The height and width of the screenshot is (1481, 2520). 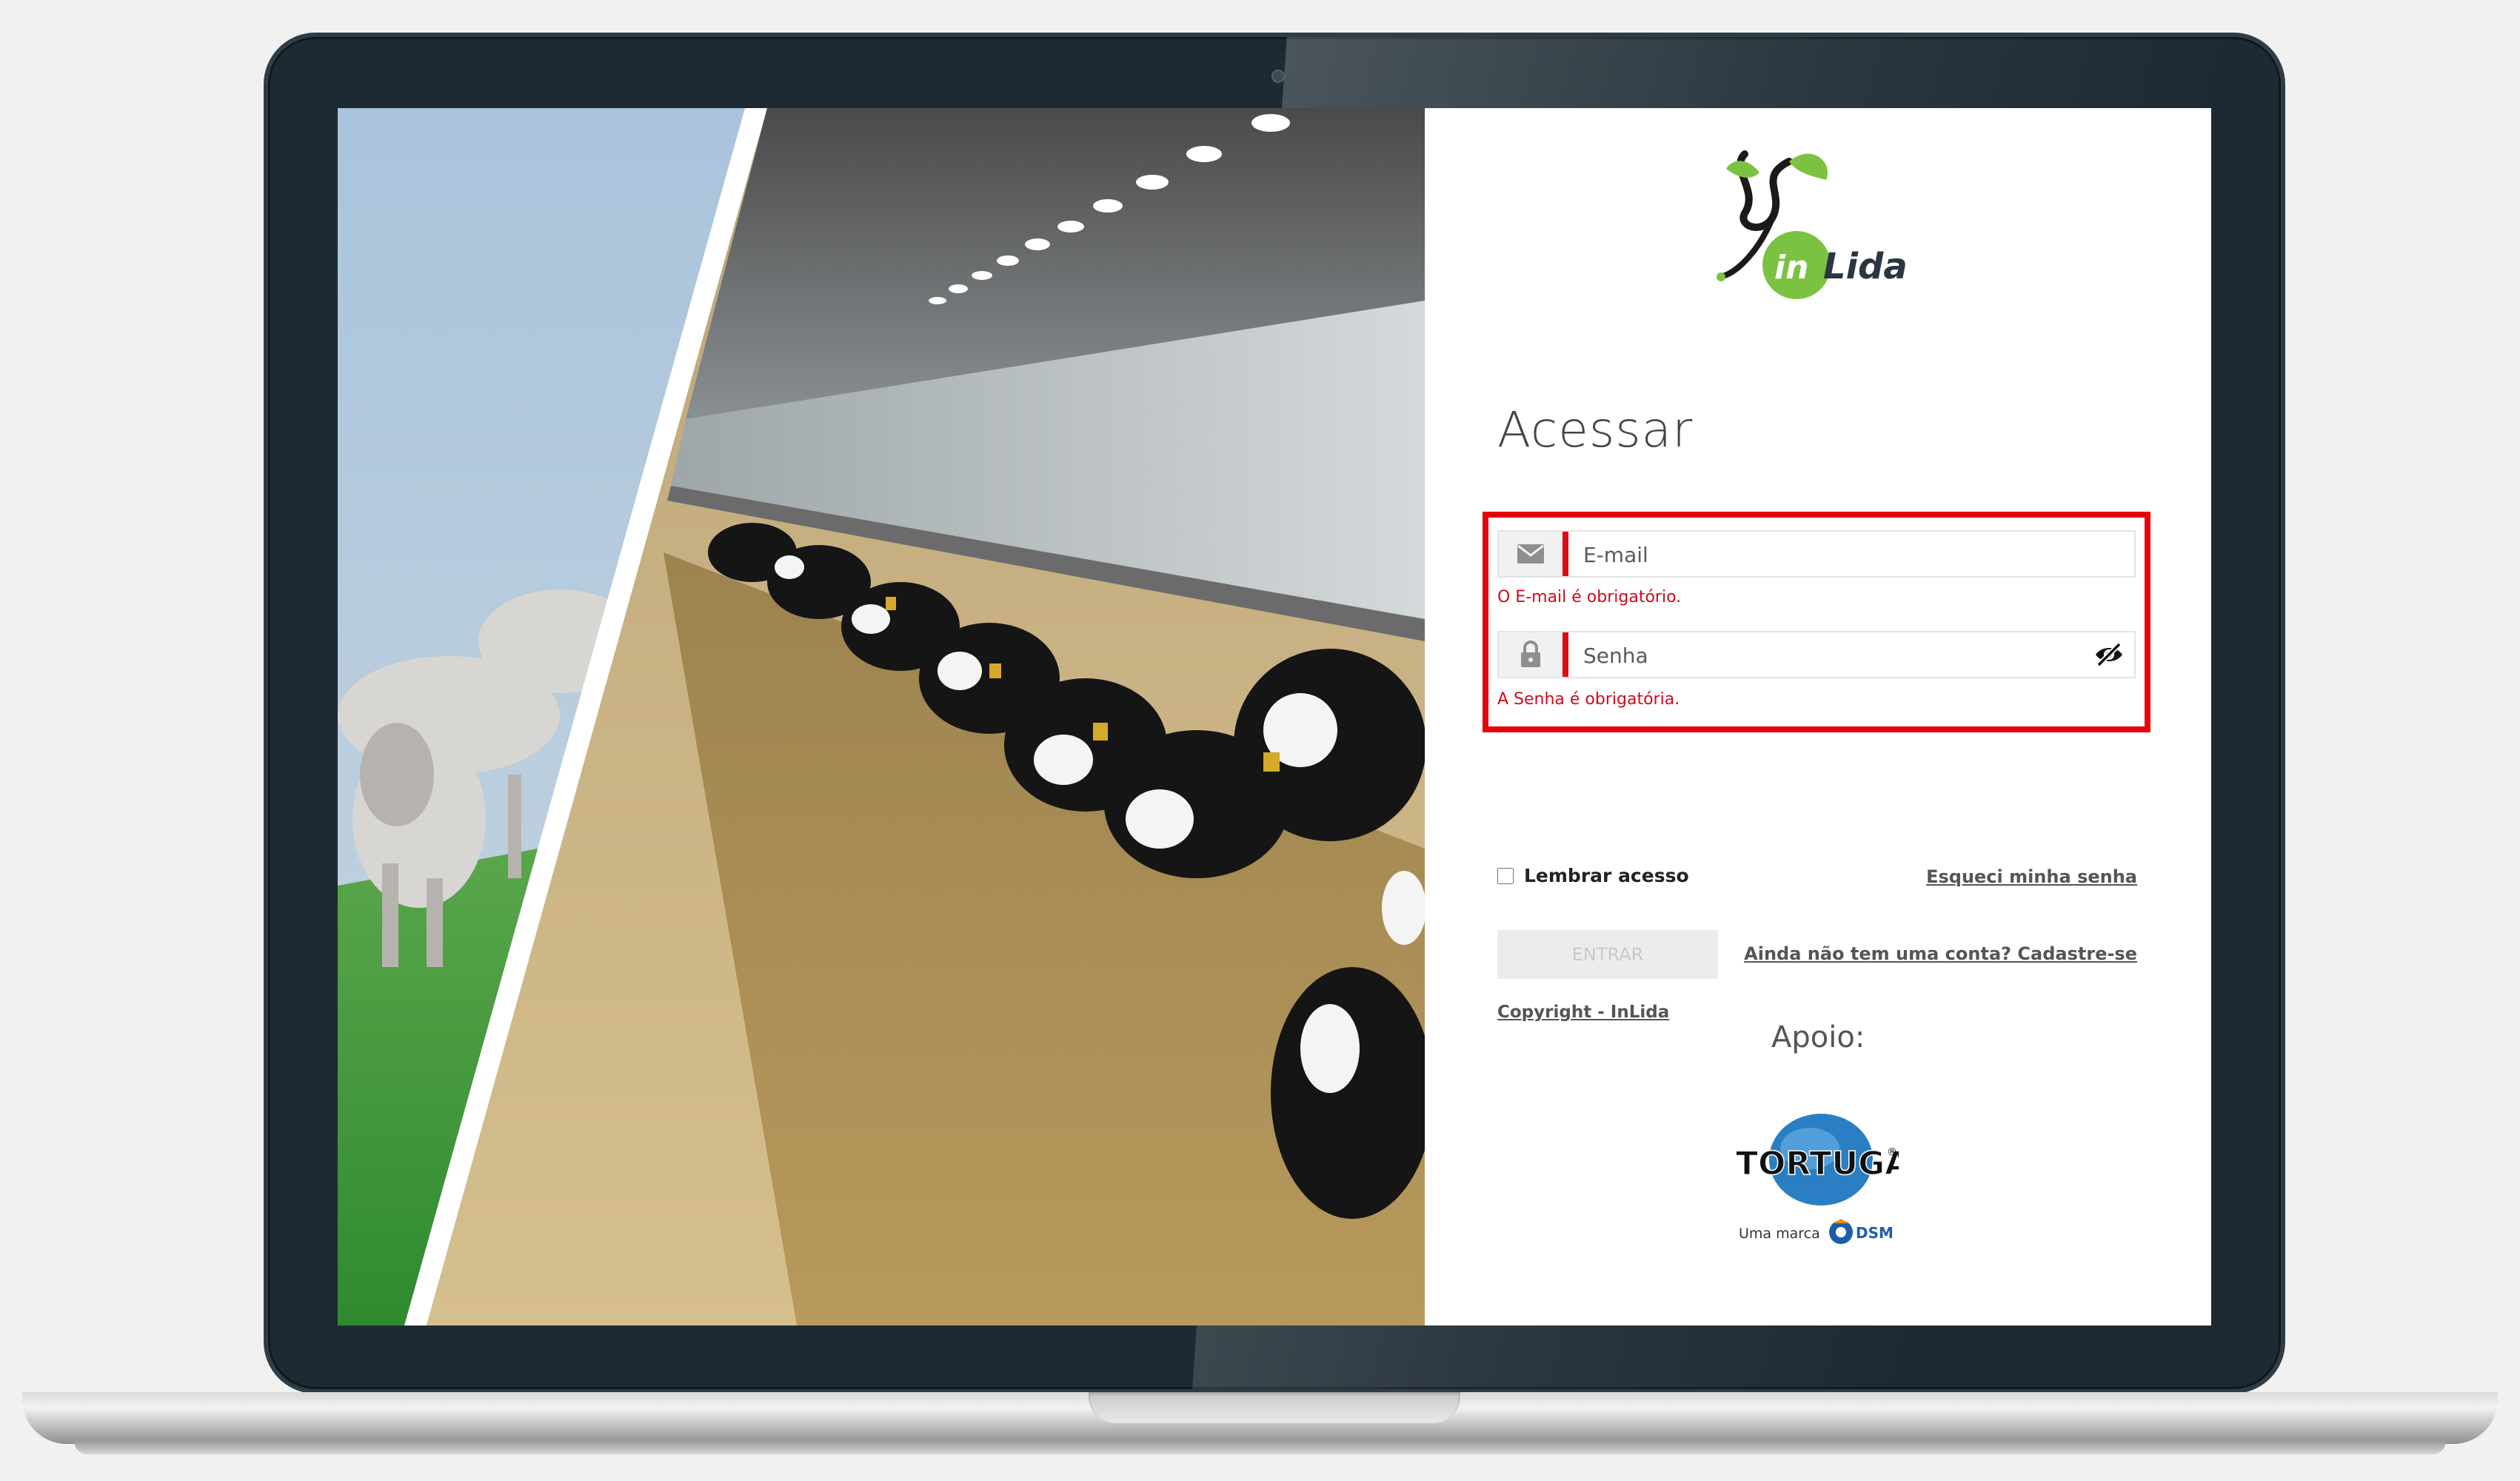 What do you see at coordinates (1817, 1164) in the screenshot?
I see `svg-text: TORTUGA` at bounding box center [1817, 1164].